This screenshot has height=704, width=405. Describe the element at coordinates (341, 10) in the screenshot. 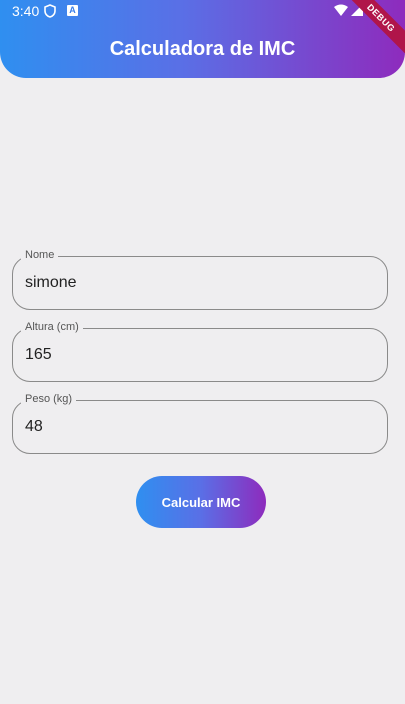

I see `wifi-icon` at that location.